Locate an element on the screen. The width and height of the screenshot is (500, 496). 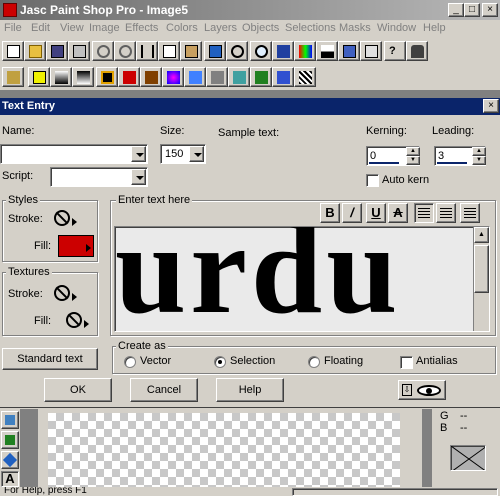
menu-window: Window is located at coordinates (396, 28).